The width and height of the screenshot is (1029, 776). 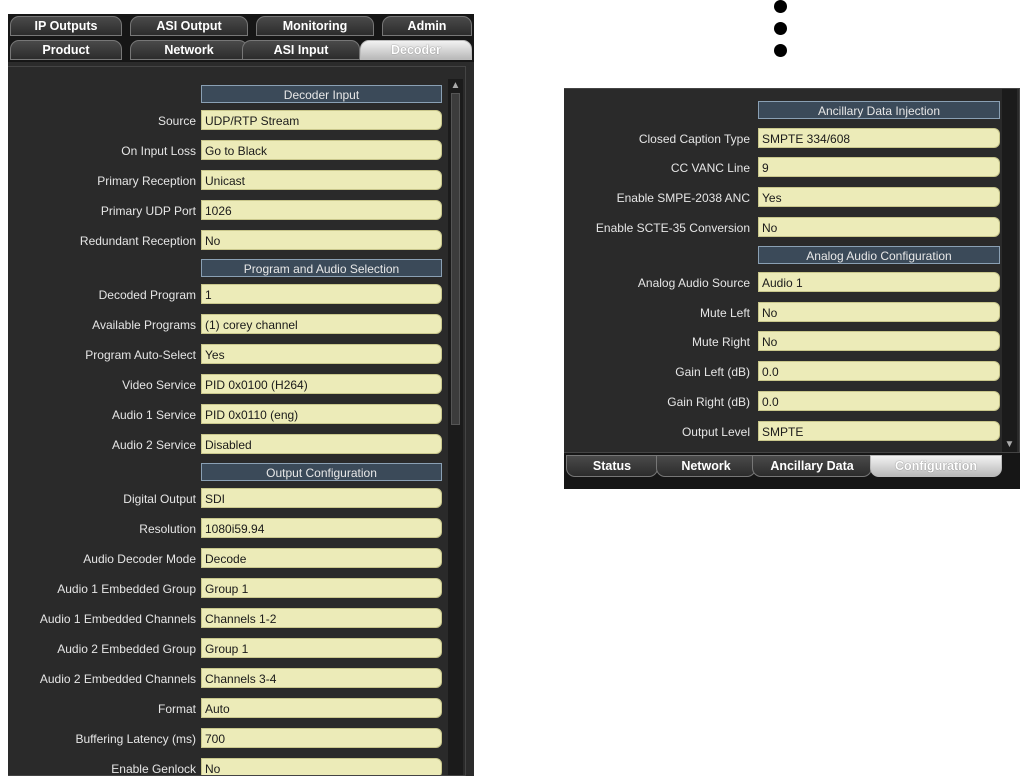 I want to click on field-label: Audio 2 Embedded Channels, so click(x=117, y=679).